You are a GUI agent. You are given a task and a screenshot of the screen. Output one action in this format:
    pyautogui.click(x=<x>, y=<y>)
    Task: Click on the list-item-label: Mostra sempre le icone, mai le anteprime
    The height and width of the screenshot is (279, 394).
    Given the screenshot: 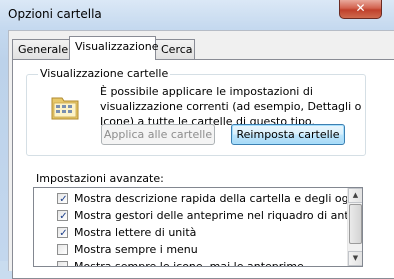 What is the action you would take?
    pyautogui.click(x=189, y=263)
    